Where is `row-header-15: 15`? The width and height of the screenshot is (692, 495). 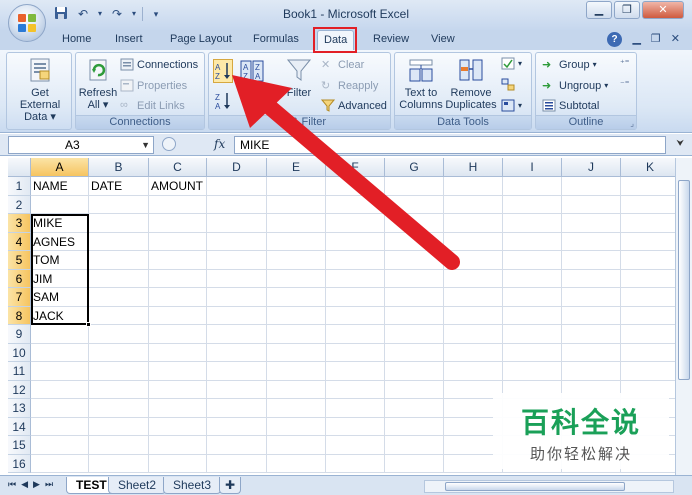
row-header-15: 15 is located at coordinates (19, 445).